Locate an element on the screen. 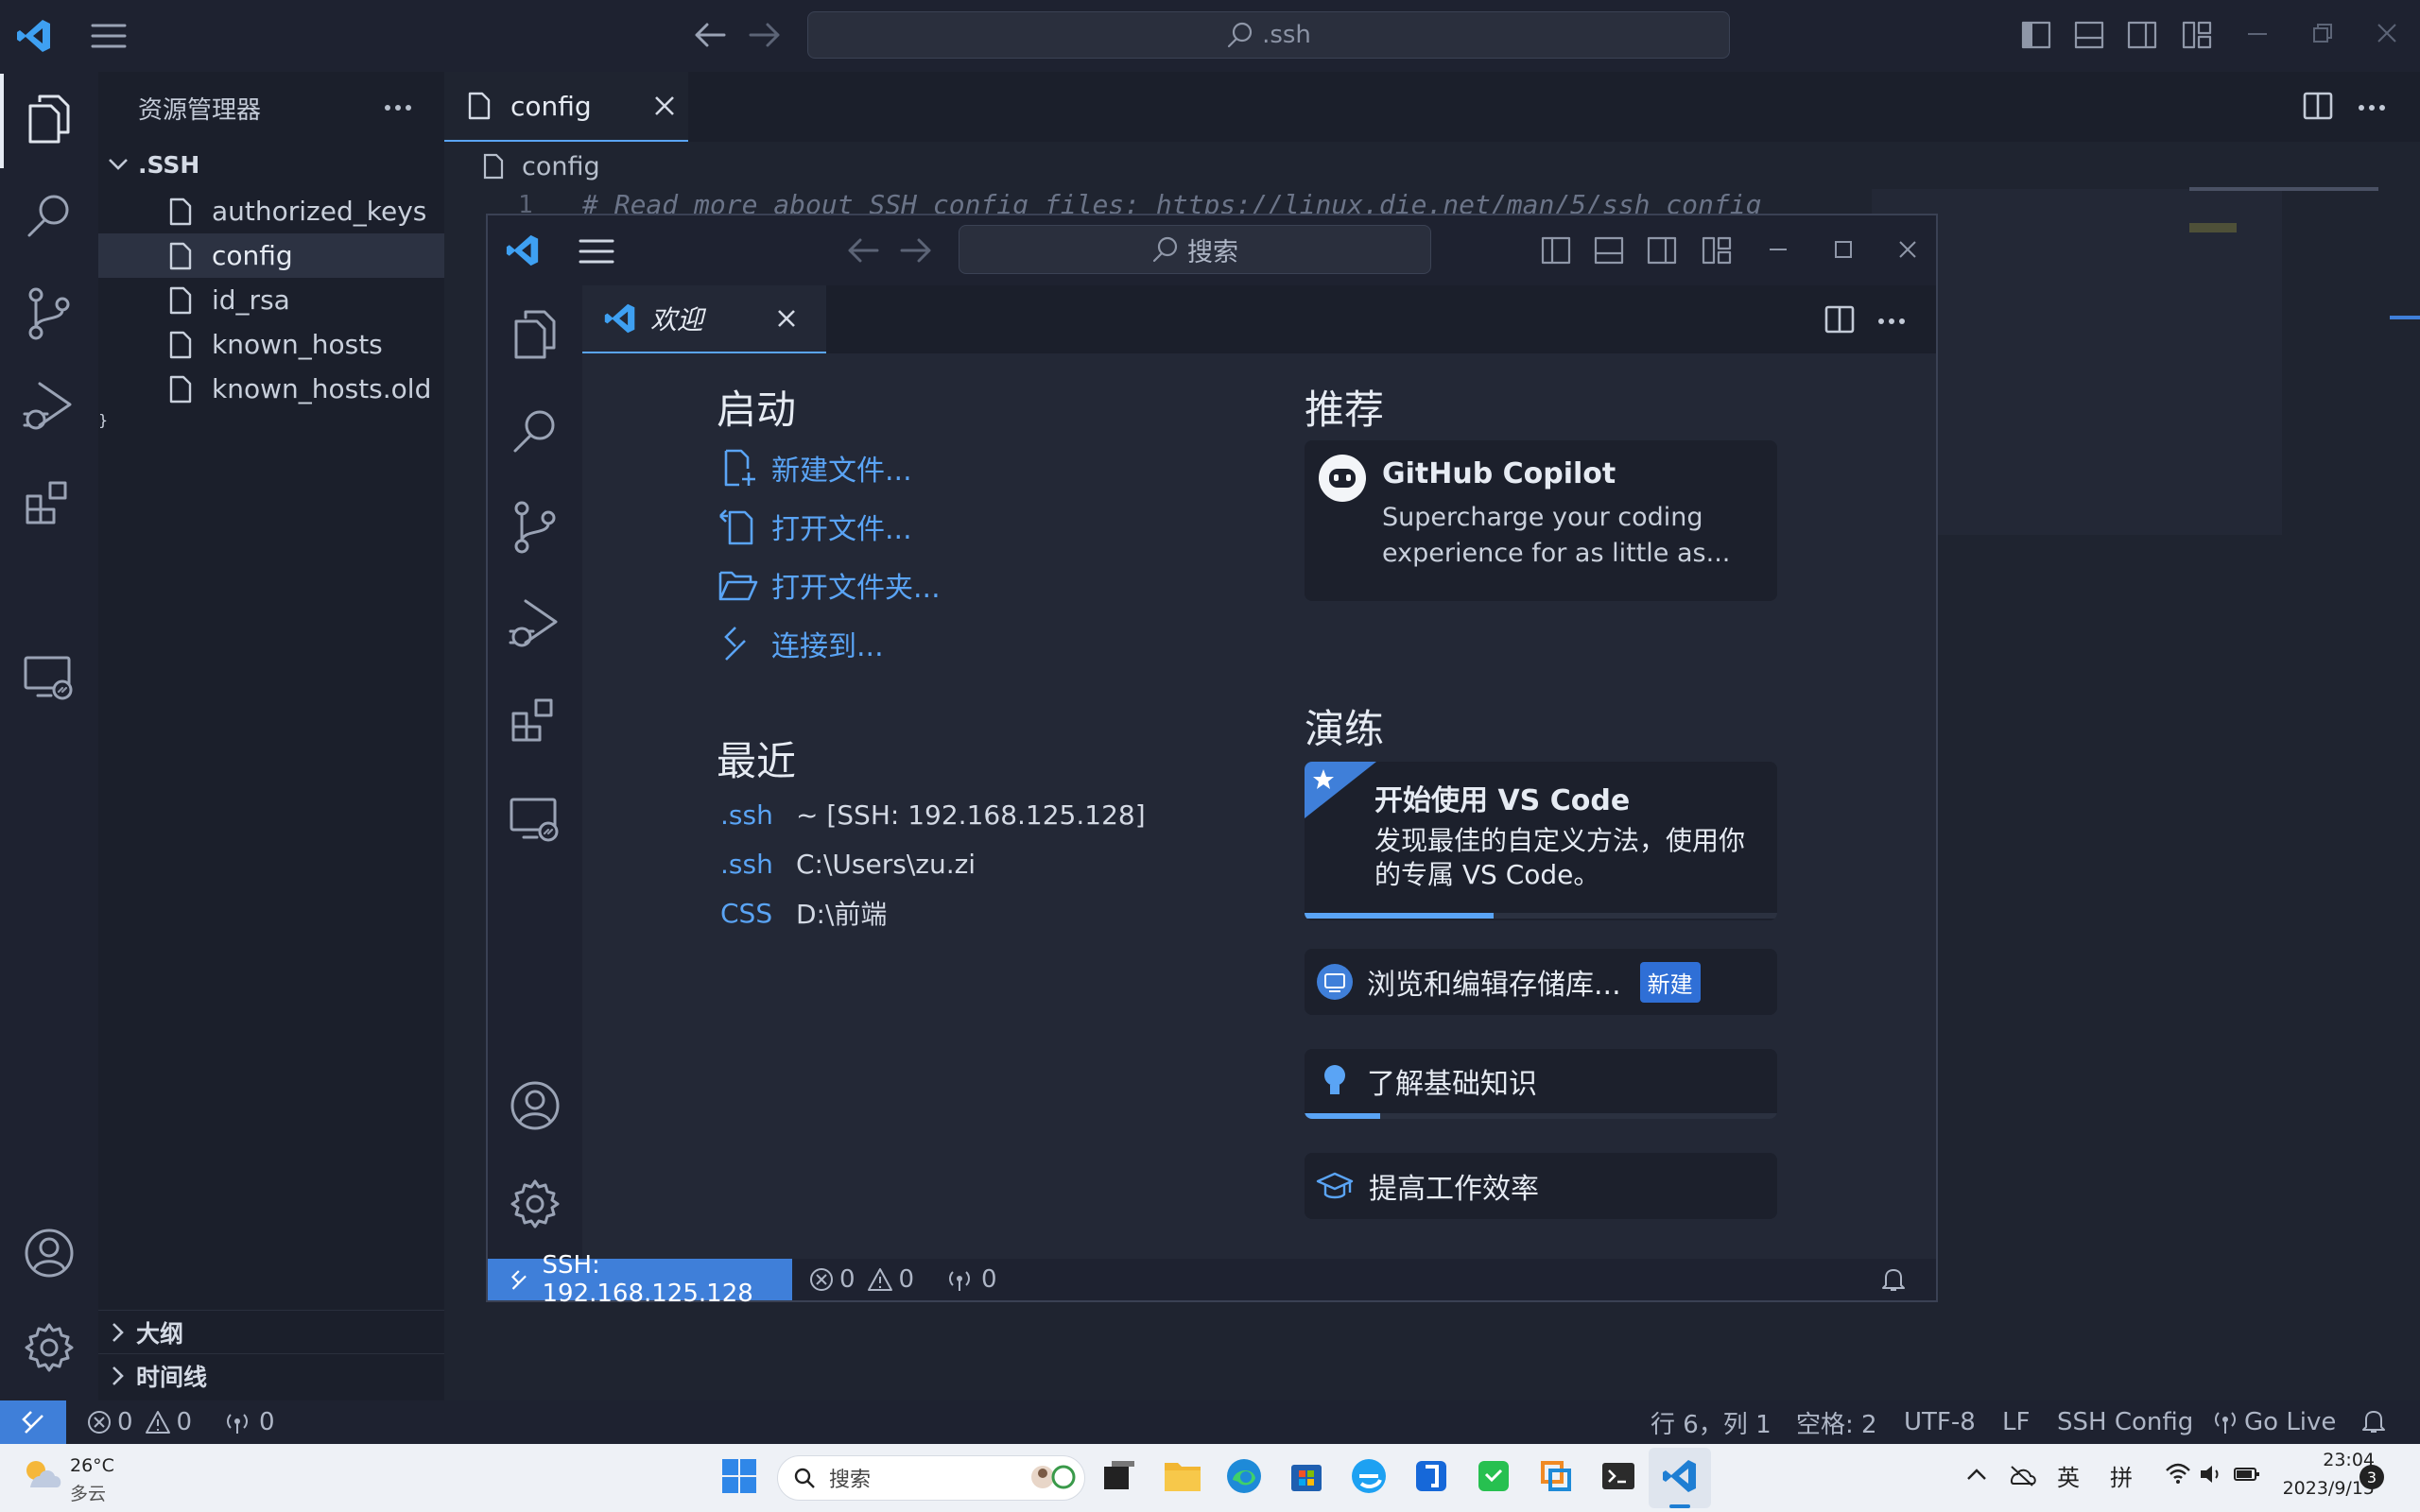 The width and height of the screenshot is (2420, 1512). inner-command-center: 搜索 is located at coordinates (1195, 249).